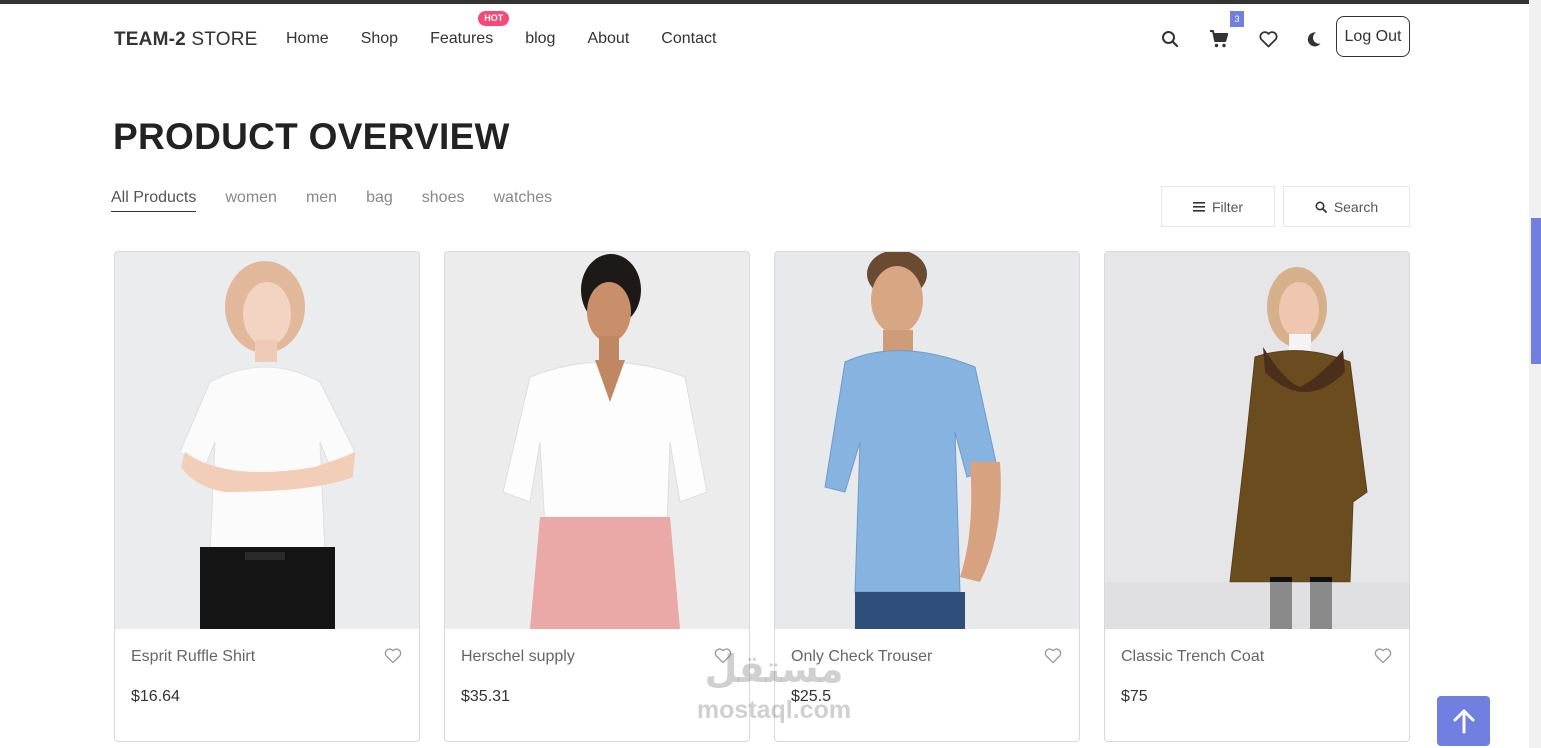 This screenshot has height=748, width=1541. What do you see at coordinates (346, 200) in the screenshot?
I see `category-tabs: All Products women men bag shoes watches` at bounding box center [346, 200].